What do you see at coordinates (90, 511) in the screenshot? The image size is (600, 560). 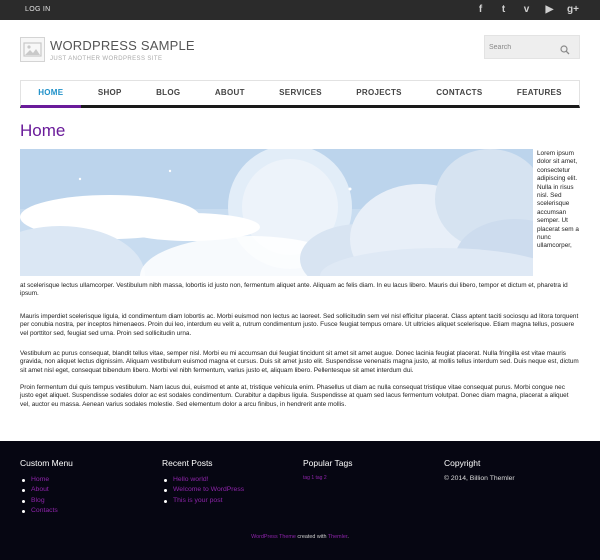 I see `footer-menu-contacts: Contacts` at bounding box center [90, 511].